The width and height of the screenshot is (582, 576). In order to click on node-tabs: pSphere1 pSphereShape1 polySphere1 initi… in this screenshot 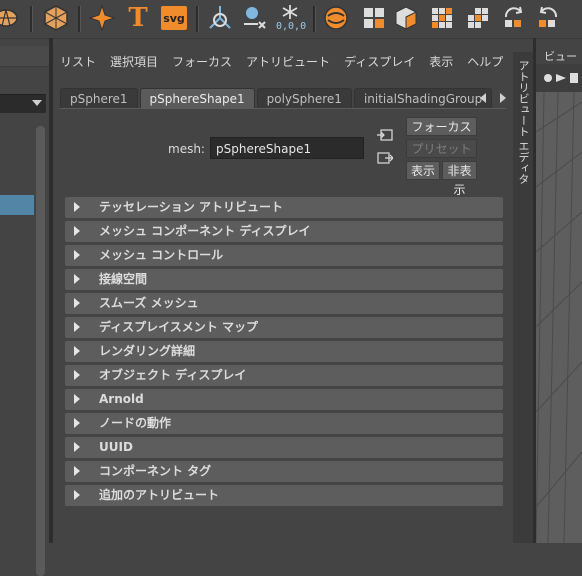, I will do `click(277, 98)`.